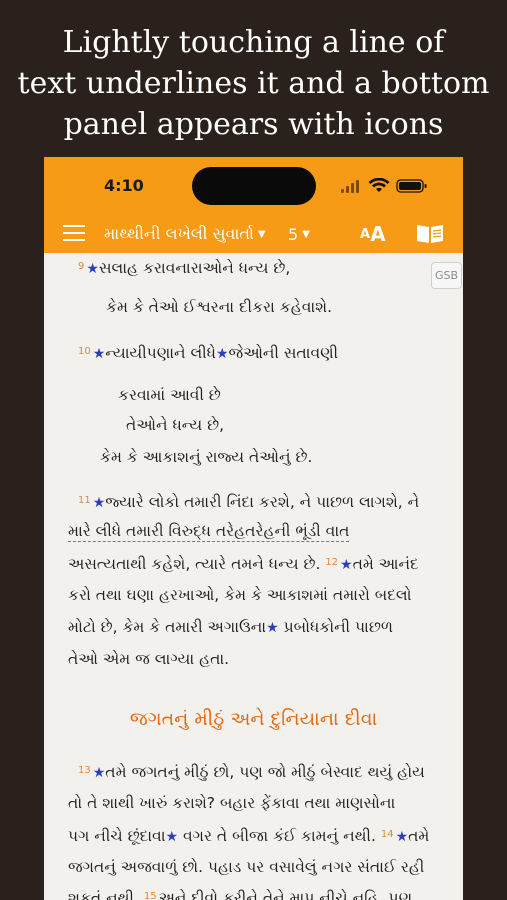  I want to click on verse-10-line-1: 10 ★ન્યાયીપણાને લીધે★જેઓની સતાવણી, so click(208, 353).